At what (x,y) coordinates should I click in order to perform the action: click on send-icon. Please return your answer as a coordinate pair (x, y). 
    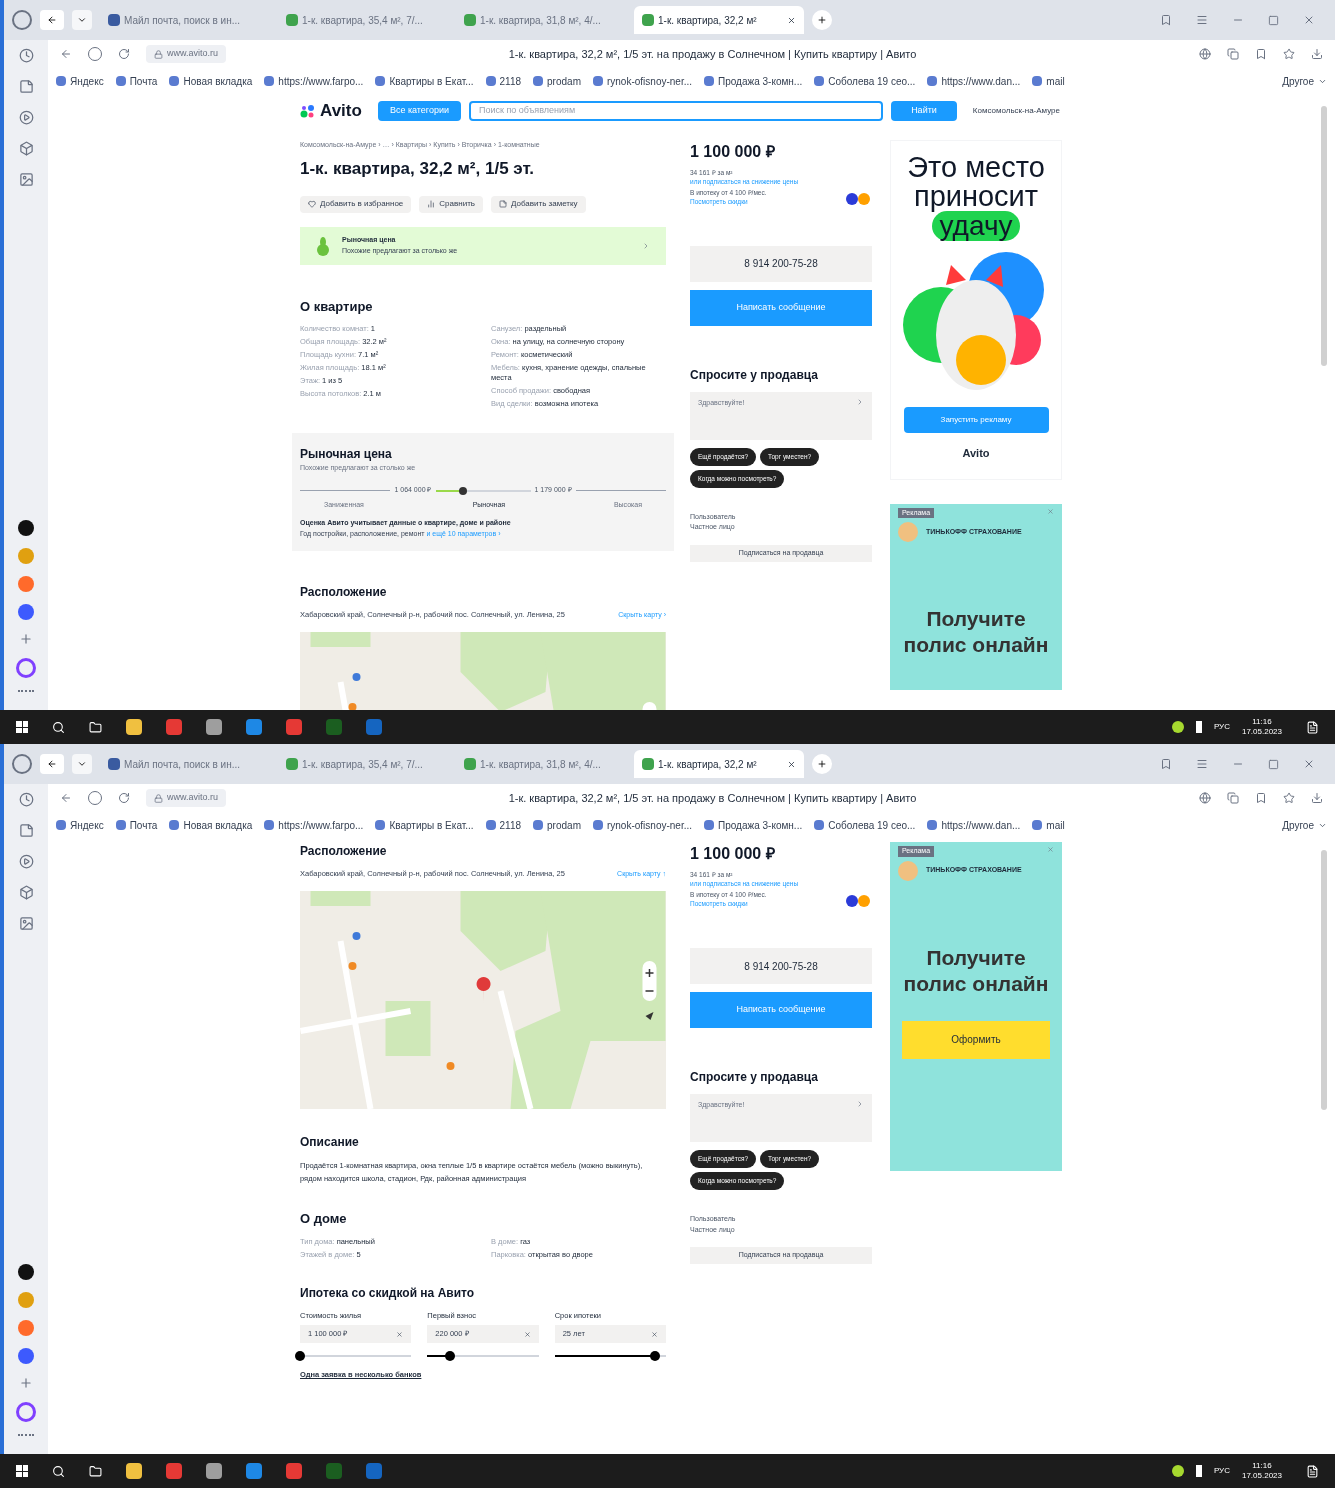
    Looking at the image, I should click on (860, 1104).